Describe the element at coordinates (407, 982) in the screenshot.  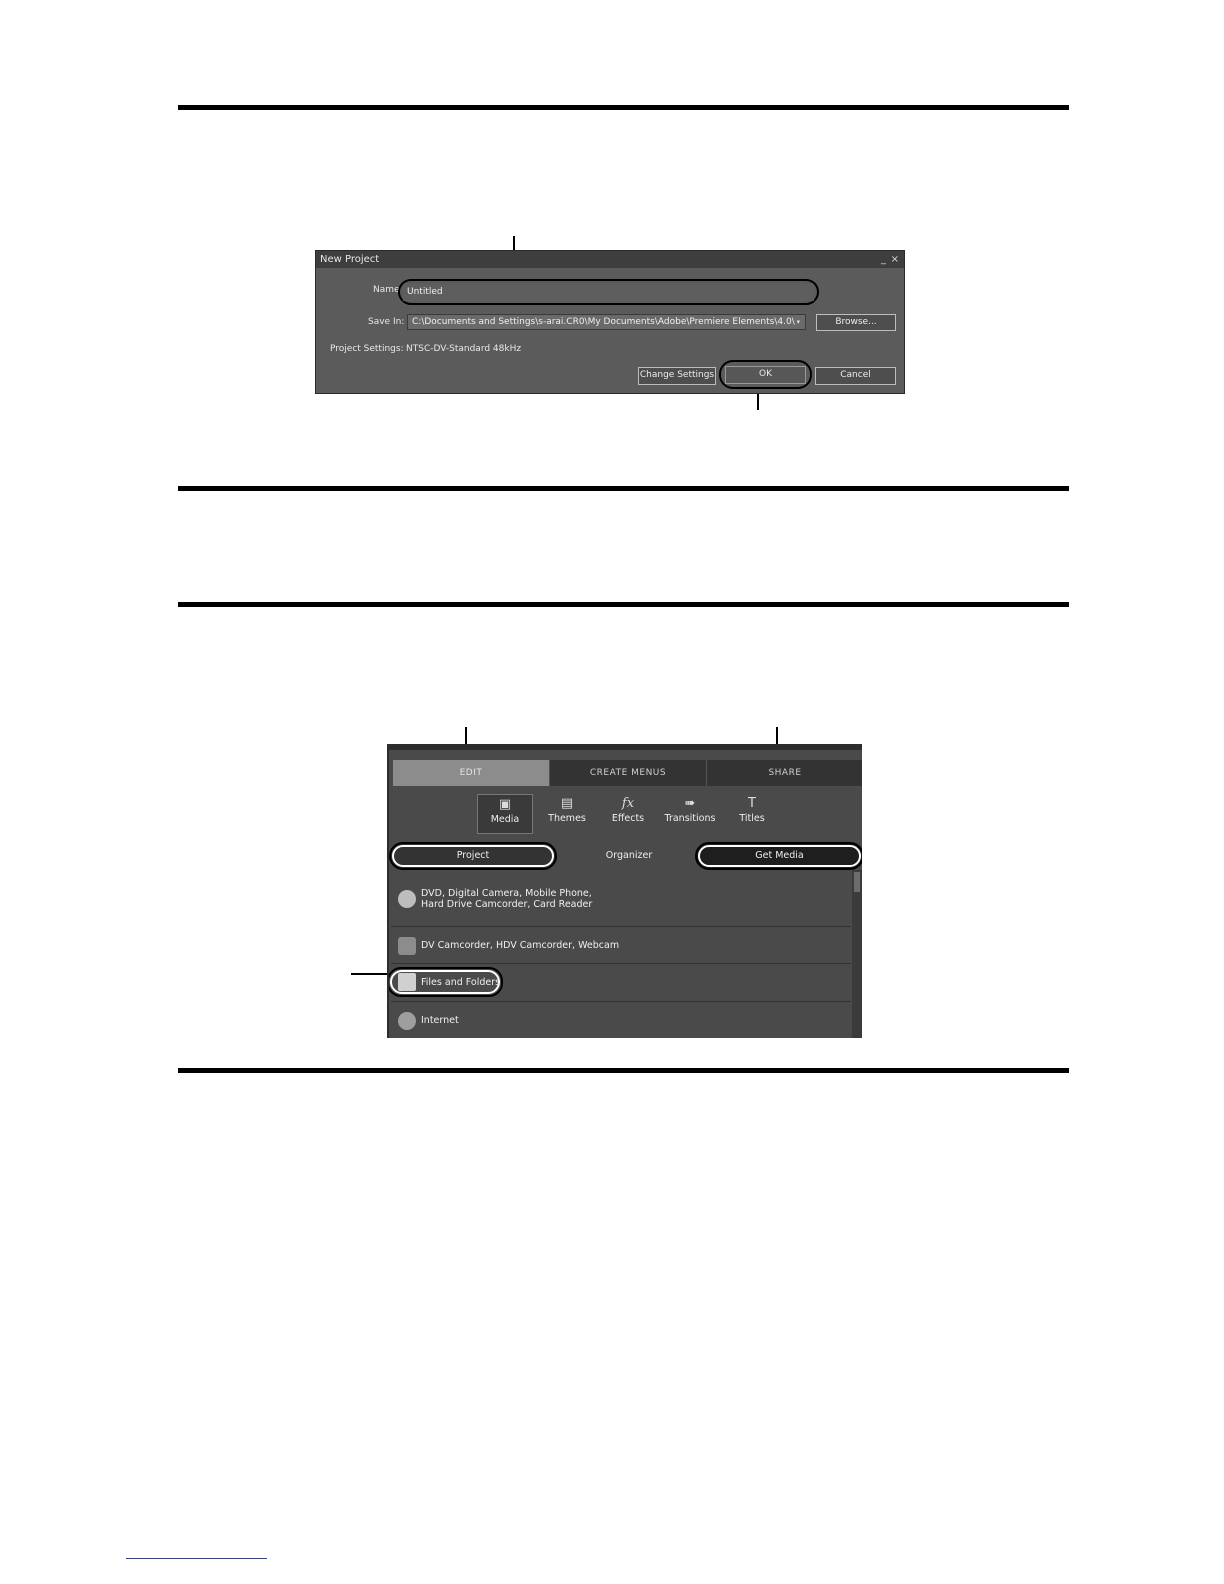
I see `files-icon` at that location.